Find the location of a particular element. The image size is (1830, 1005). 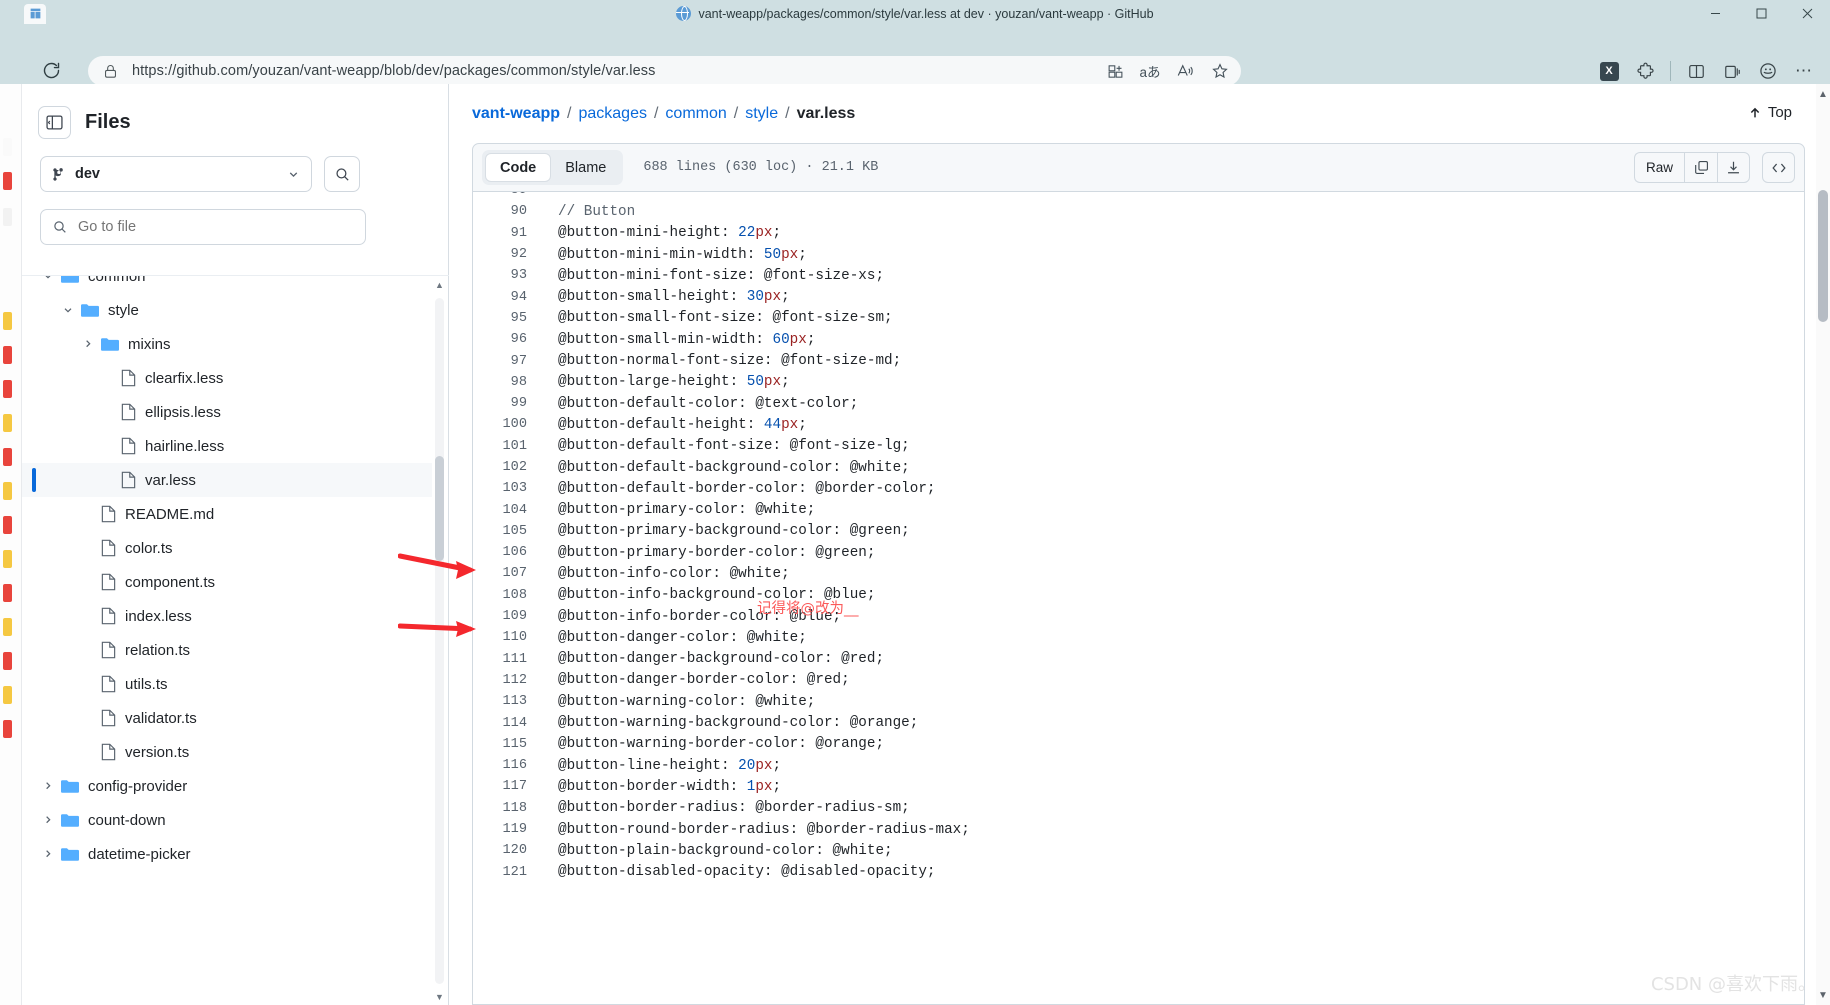

tree-file-color-ts: color.ts is located at coordinates (227, 548).